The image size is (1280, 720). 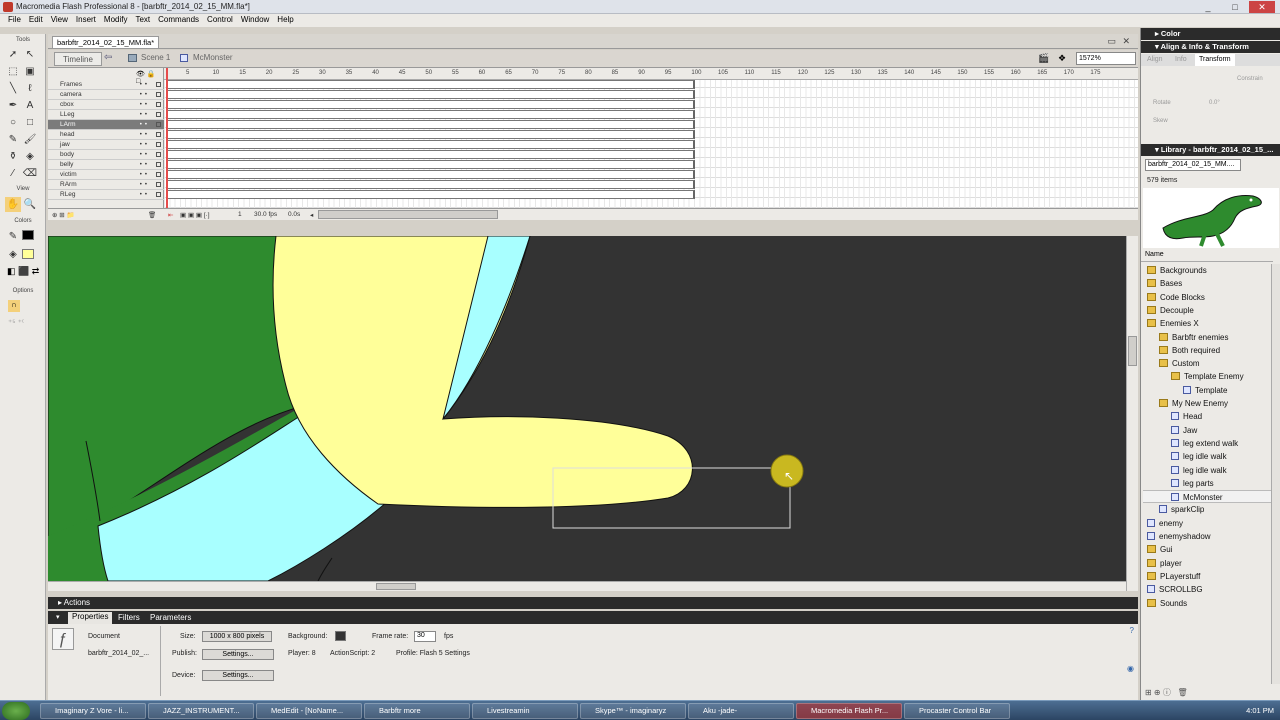 What do you see at coordinates (1165, 603) in the screenshot?
I see `library-item: Sounds` at bounding box center [1165, 603].